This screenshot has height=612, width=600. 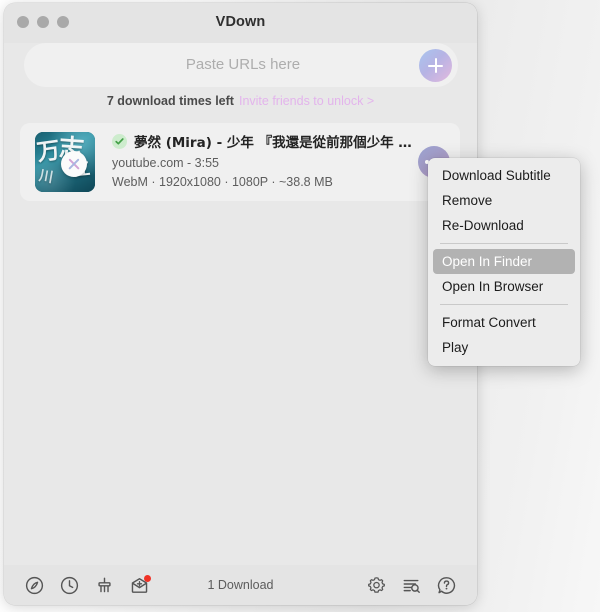 I want to click on help-icon, so click(x=446, y=585).